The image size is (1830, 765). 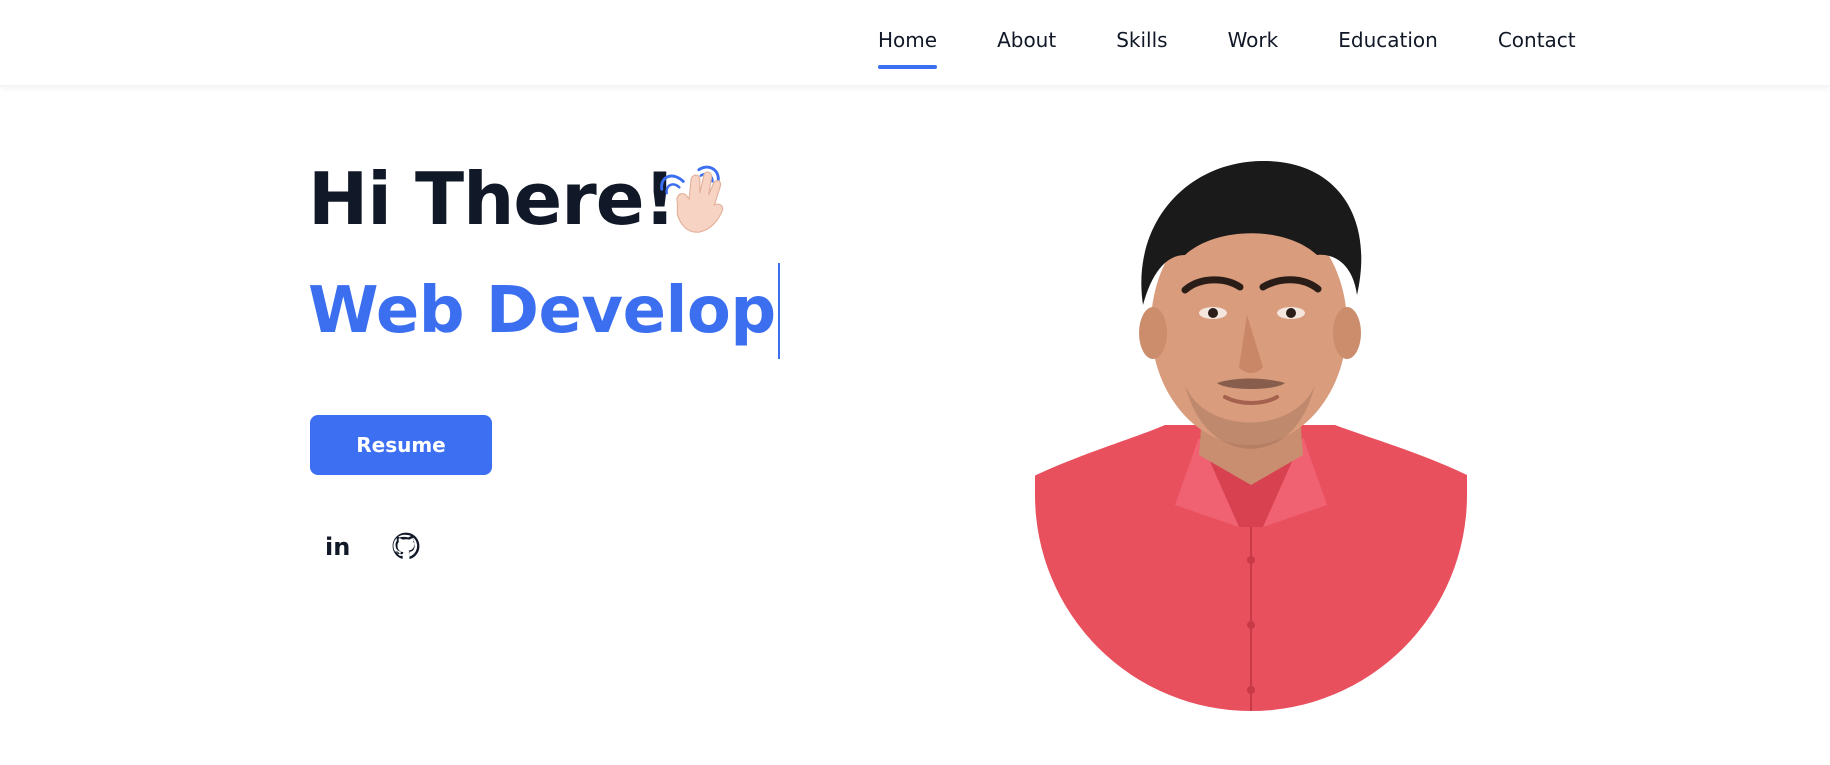 I want to click on nav-item-home: Home, so click(x=908, y=36).